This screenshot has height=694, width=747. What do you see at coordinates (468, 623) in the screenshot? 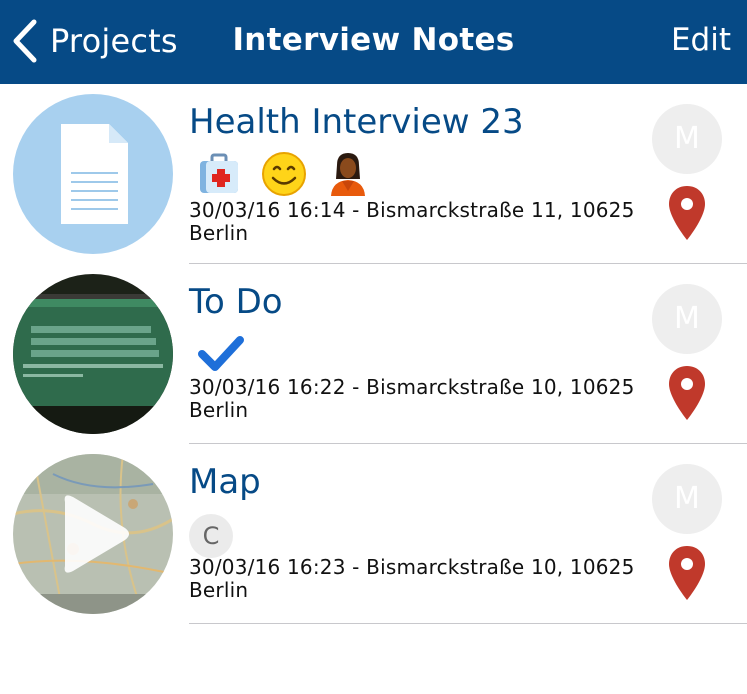
I see `row-divider` at bounding box center [468, 623].